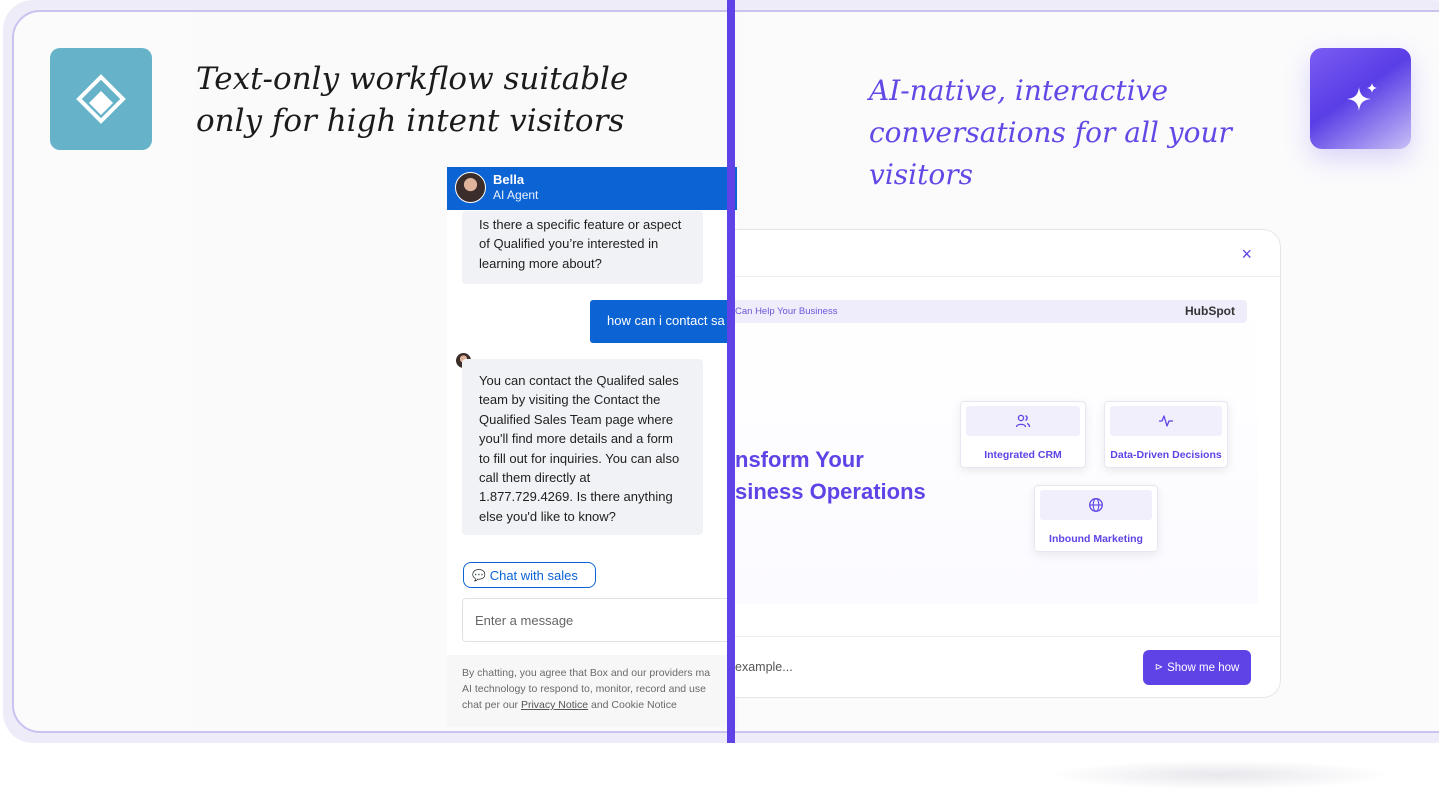 Image resolution: width=1439 pixels, height=790 pixels. I want to click on feature-label: Integrated CRM, so click(1023, 455).